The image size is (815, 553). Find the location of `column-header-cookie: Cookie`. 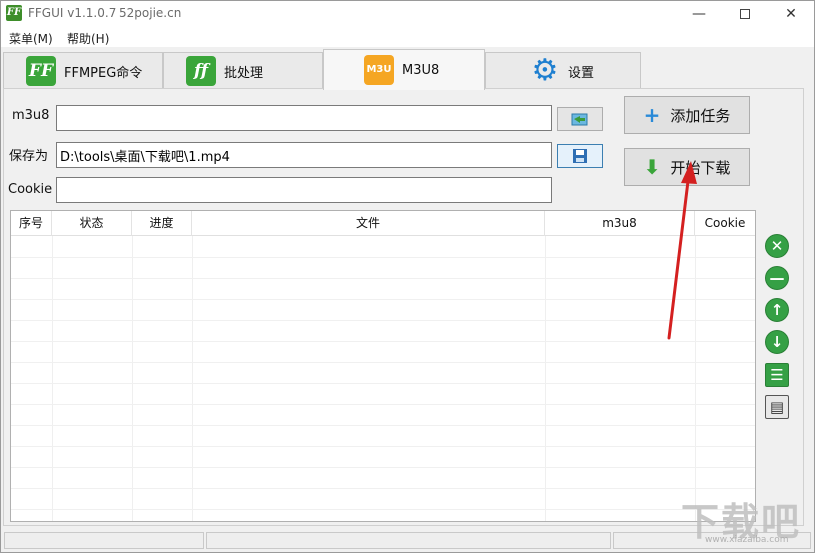

column-header-cookie: Cookie is located at coordinates (725, 223).